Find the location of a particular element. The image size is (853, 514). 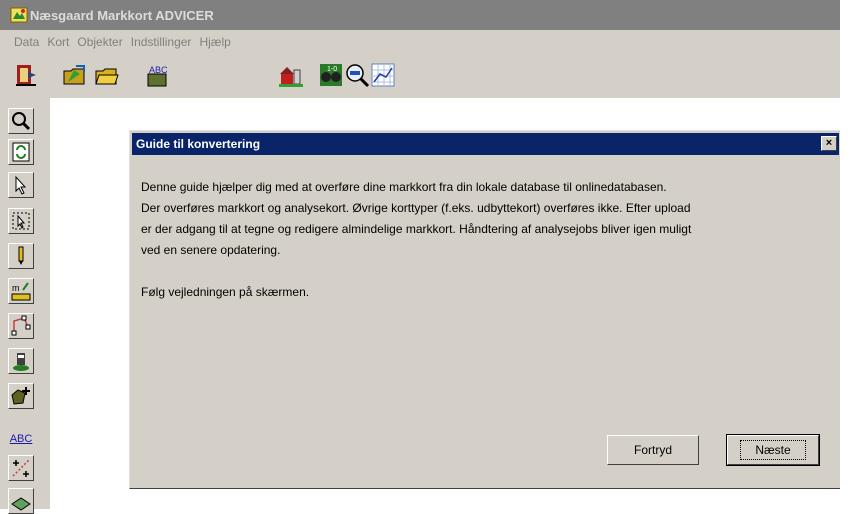

grid-chart-icon is located at coordinates (383, 75).